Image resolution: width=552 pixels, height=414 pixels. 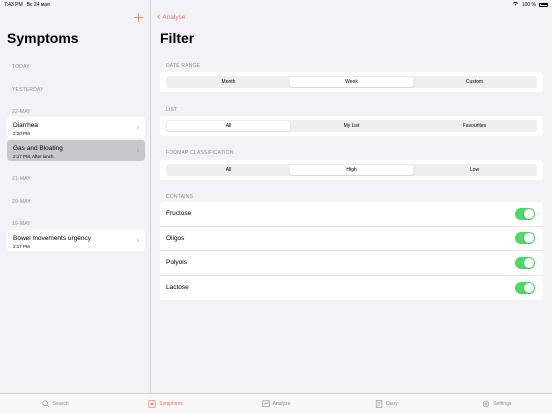 I want to click on back-label: Analyse, so click(x=174, y=17).